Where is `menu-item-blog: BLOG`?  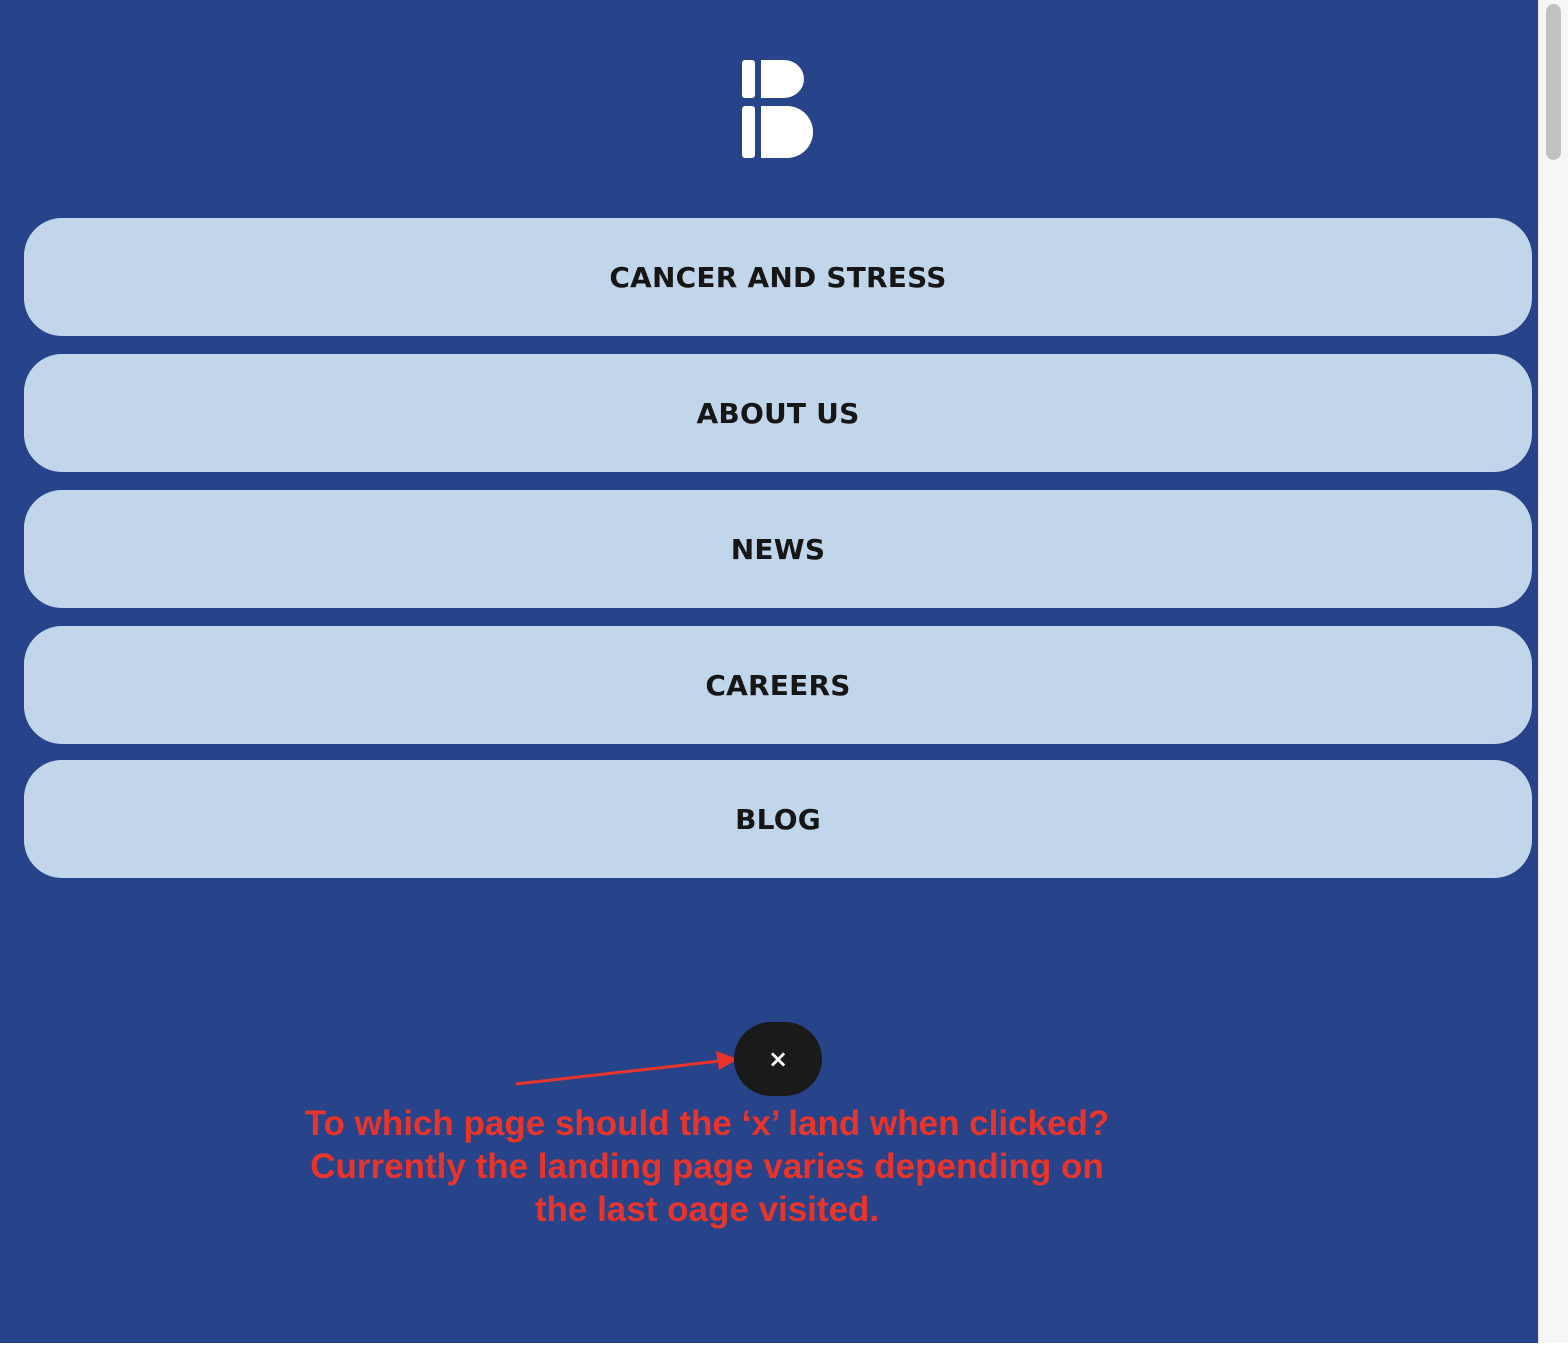
menu-item-blog: BLOG is located at coordinates (778, 819).